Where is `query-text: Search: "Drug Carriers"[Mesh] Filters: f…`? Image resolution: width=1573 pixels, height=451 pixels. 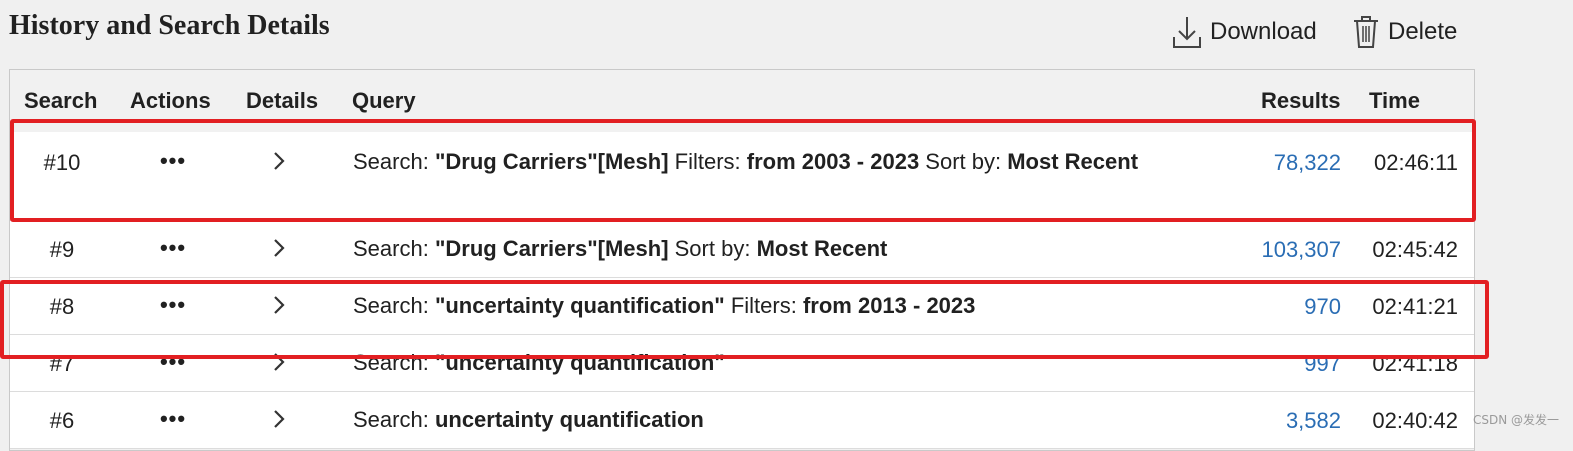
query-text: Search: "Drug Carriers"[Mesh] Filters: f… is located at coordinates (746, 161).